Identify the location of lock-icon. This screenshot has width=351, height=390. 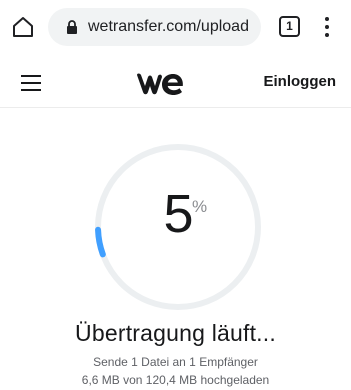
(72, 27).